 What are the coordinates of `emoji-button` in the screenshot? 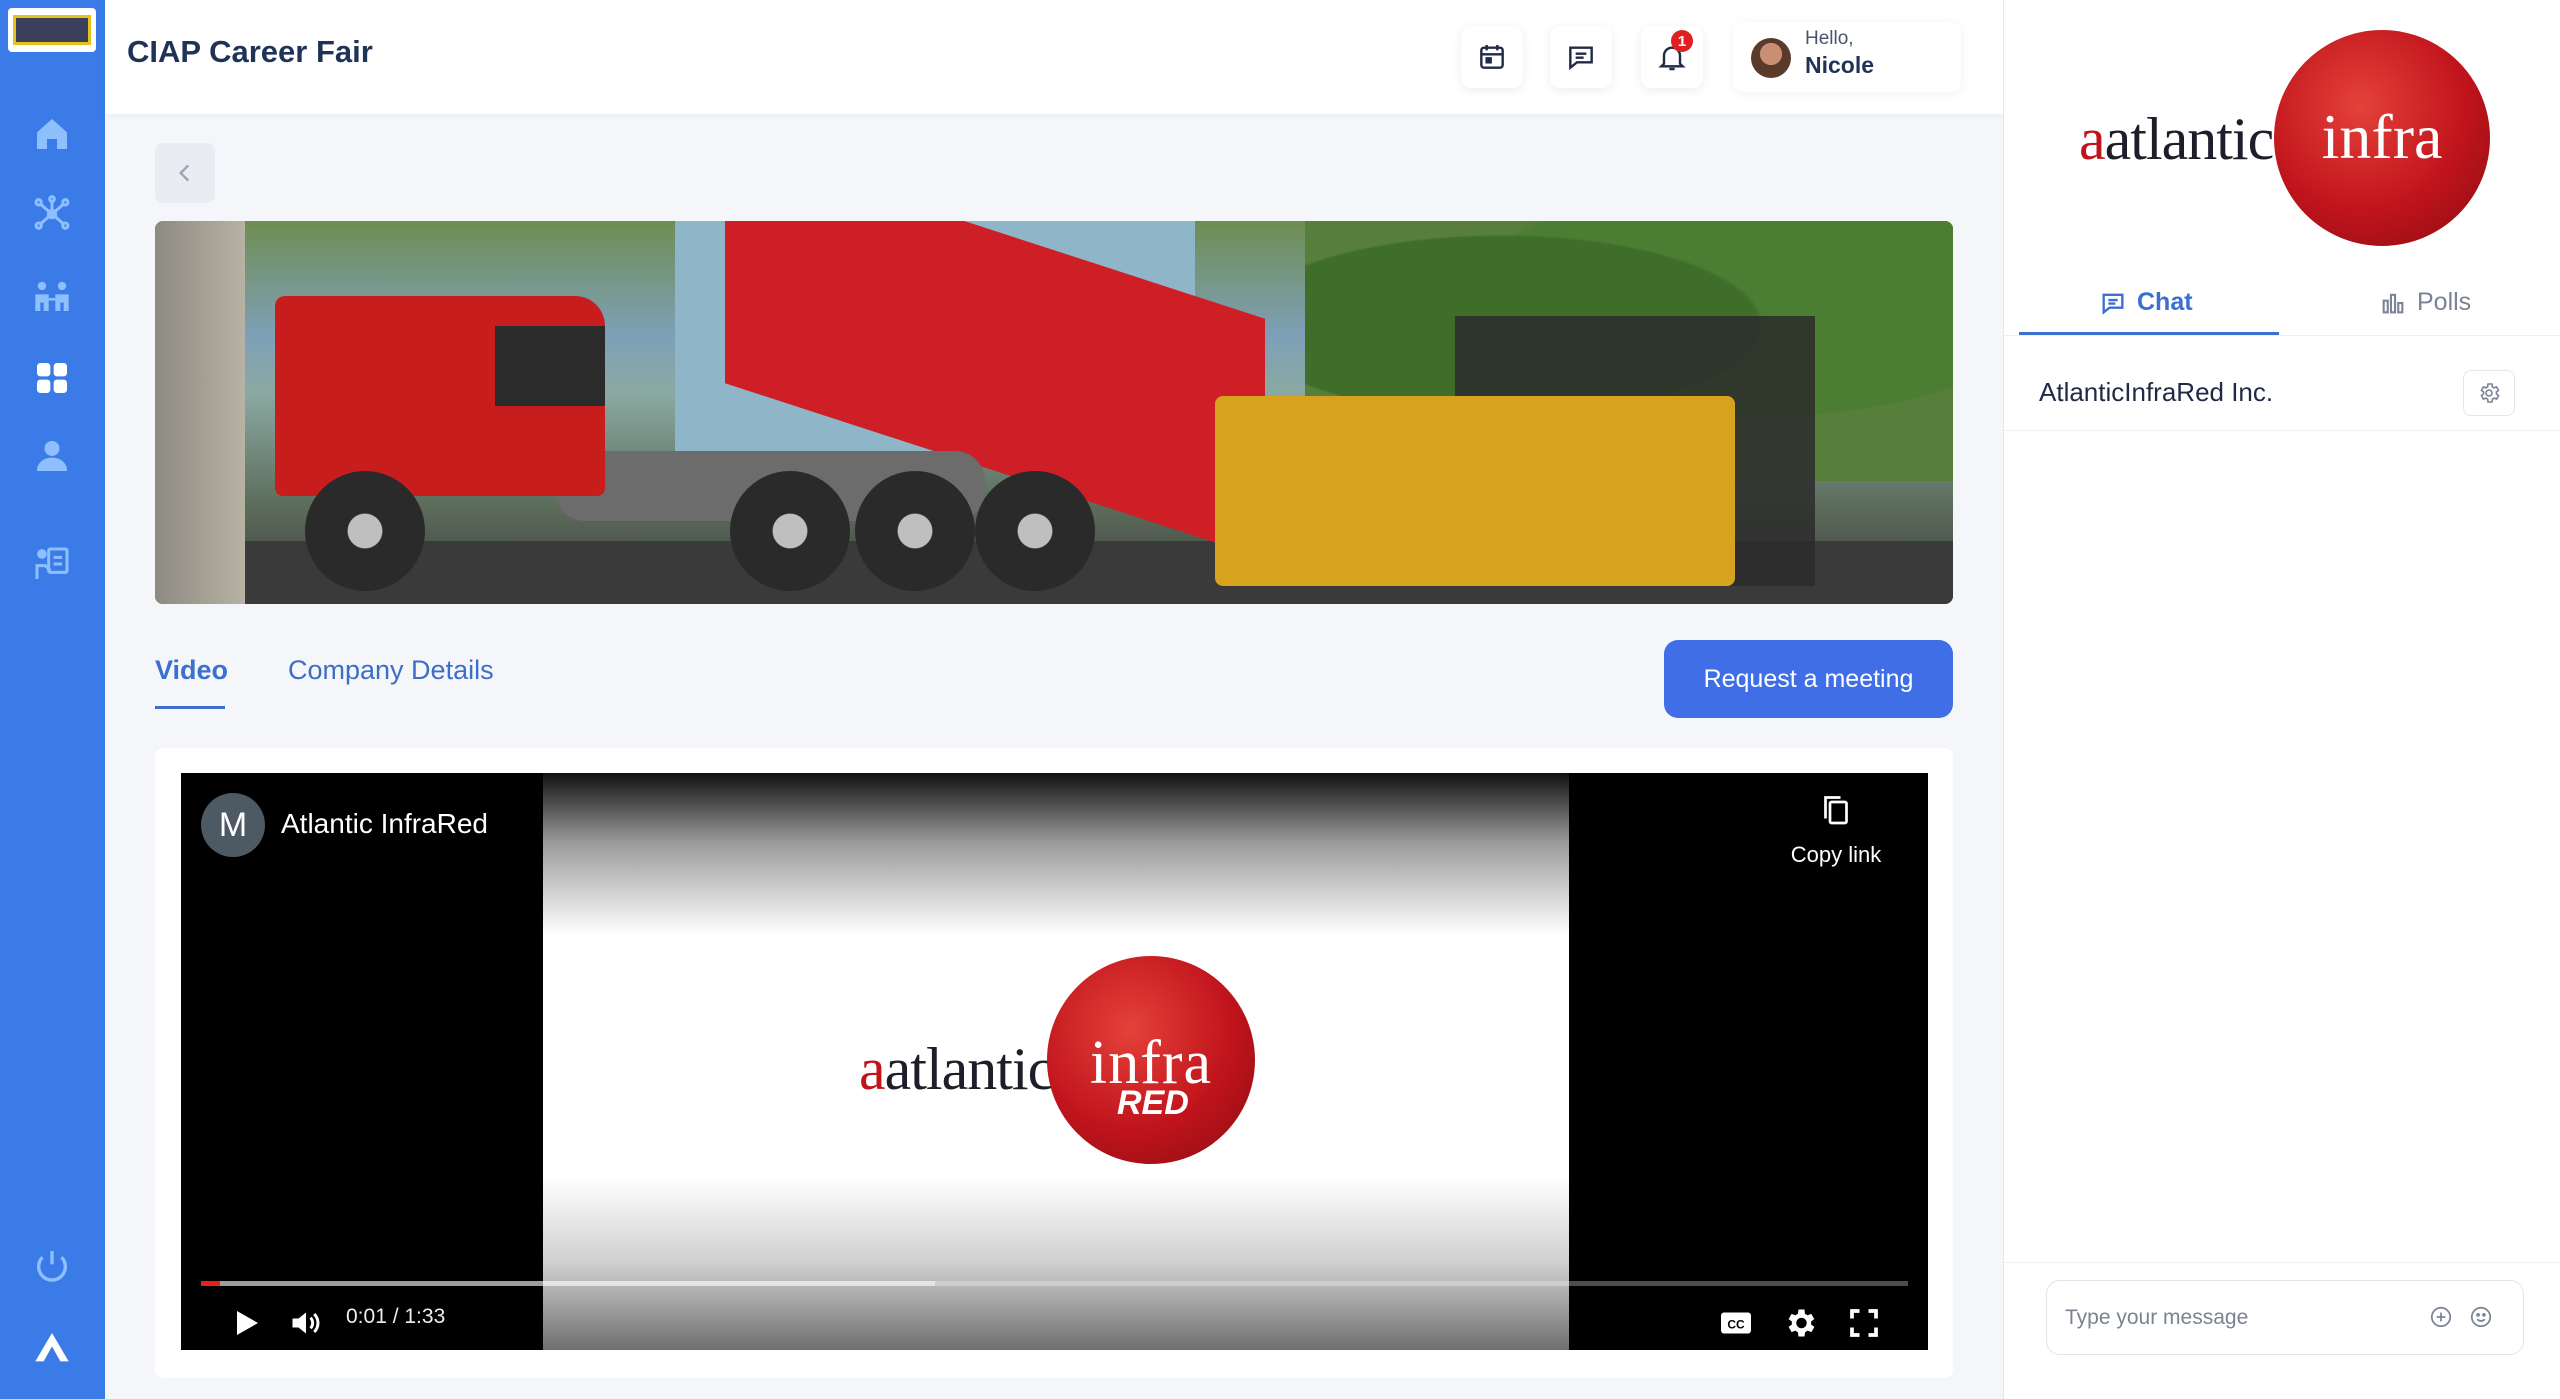 It's located at (2481, 1317).